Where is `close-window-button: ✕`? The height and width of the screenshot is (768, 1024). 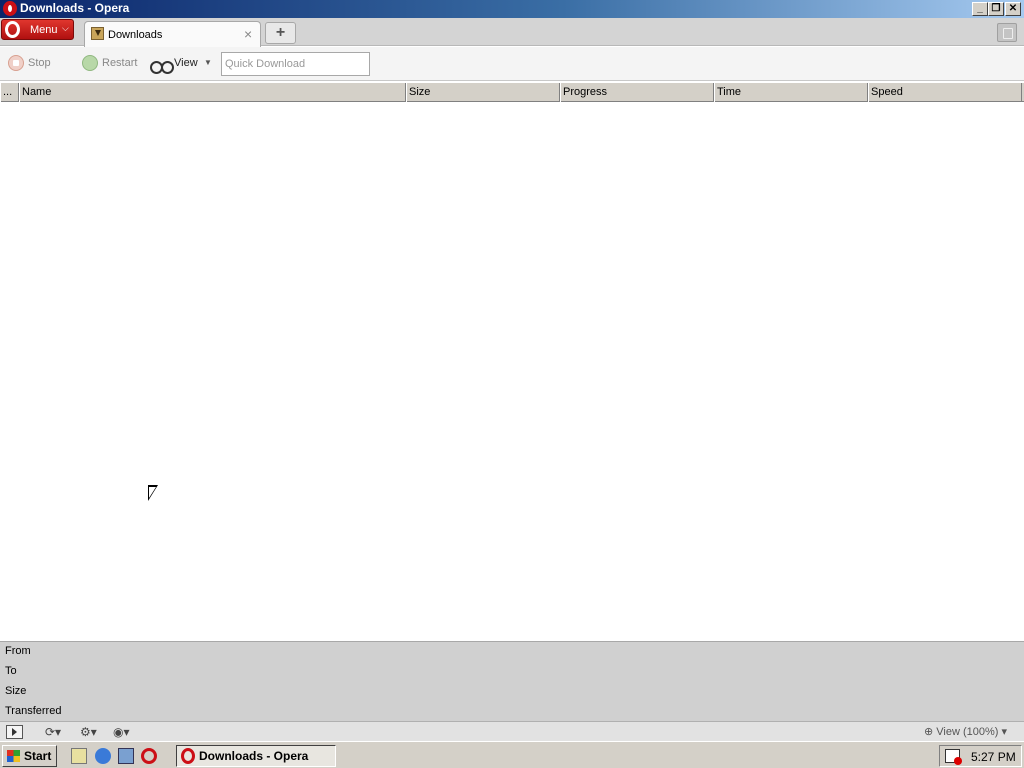
close-window-button: ✕ is located at coordinates (1013, 9).